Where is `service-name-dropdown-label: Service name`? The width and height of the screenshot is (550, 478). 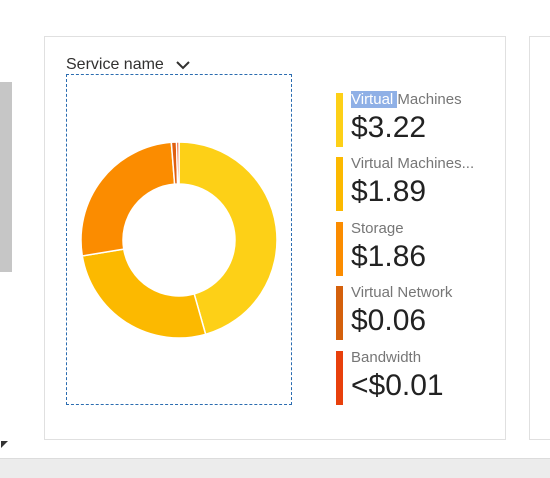 service-name-dropdown-label: Service name is located at coordinates (115, 64).